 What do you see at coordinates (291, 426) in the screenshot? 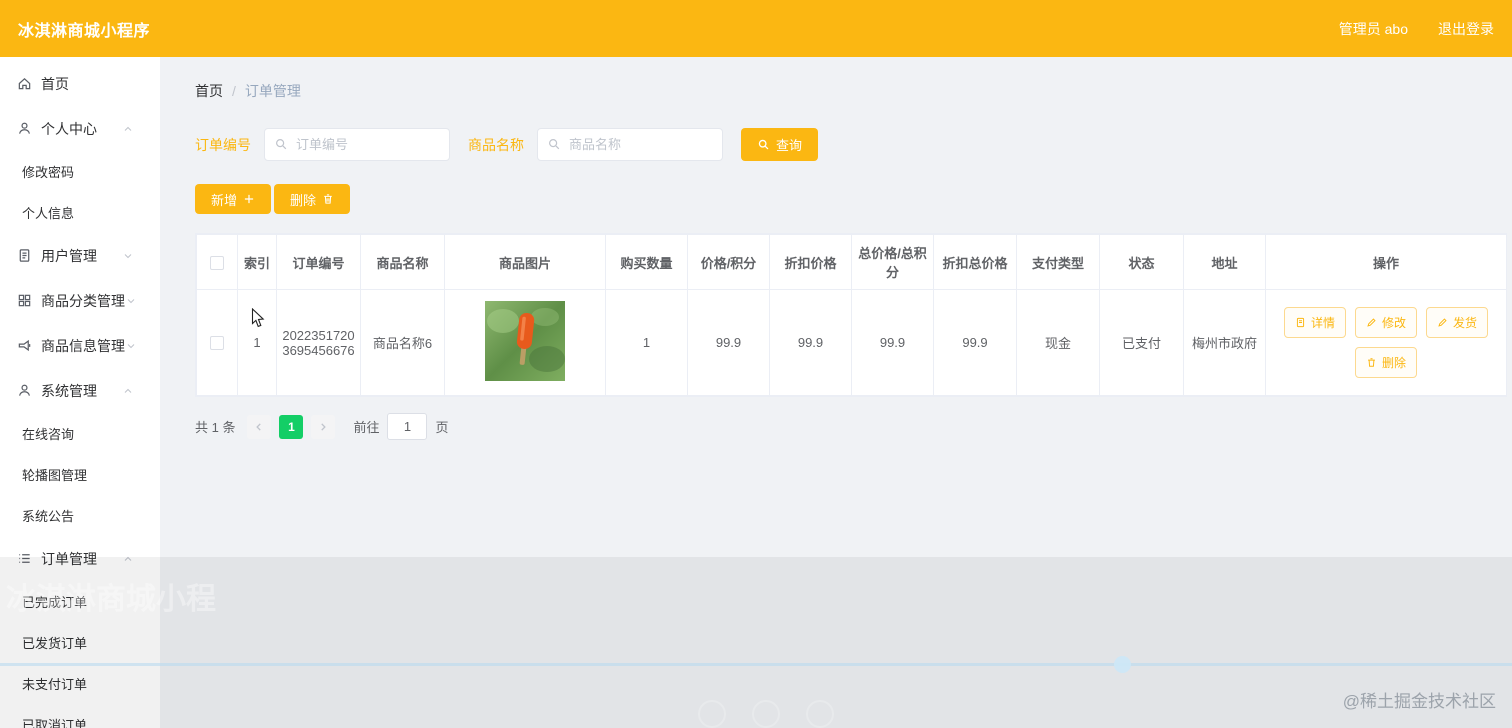
I see `page-number-button: 1` at bounding box center [291, 426].